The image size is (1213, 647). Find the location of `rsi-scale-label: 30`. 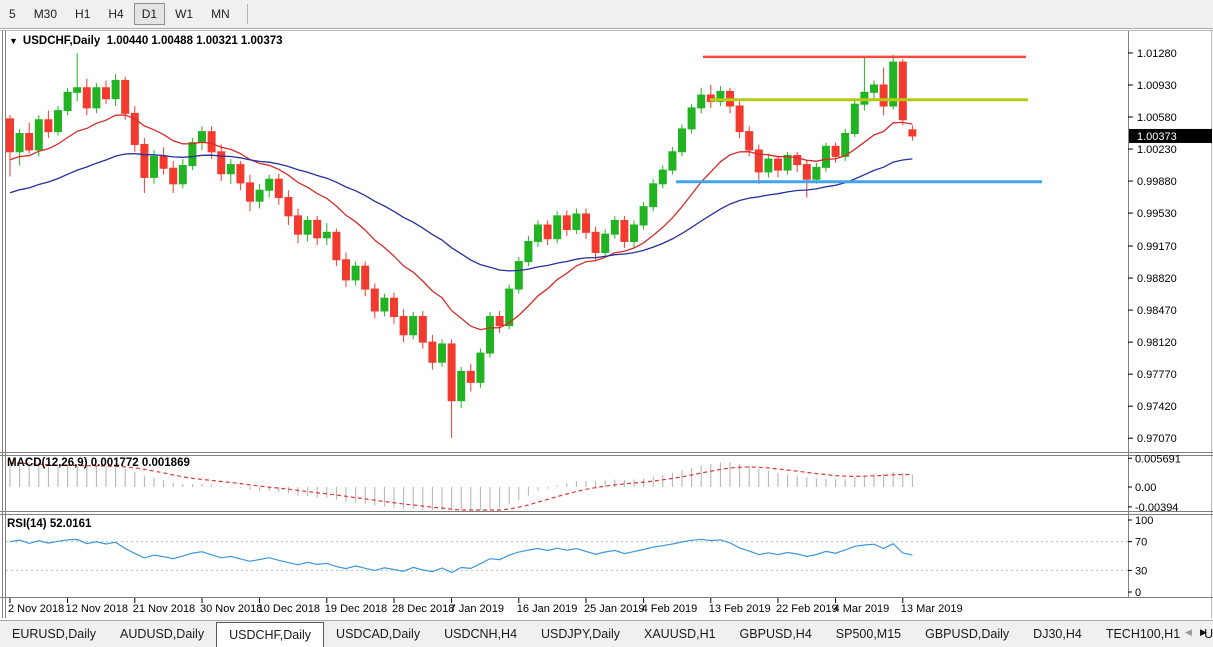

rsi-scale-label: 30 is located at coordinates (1141, 571).